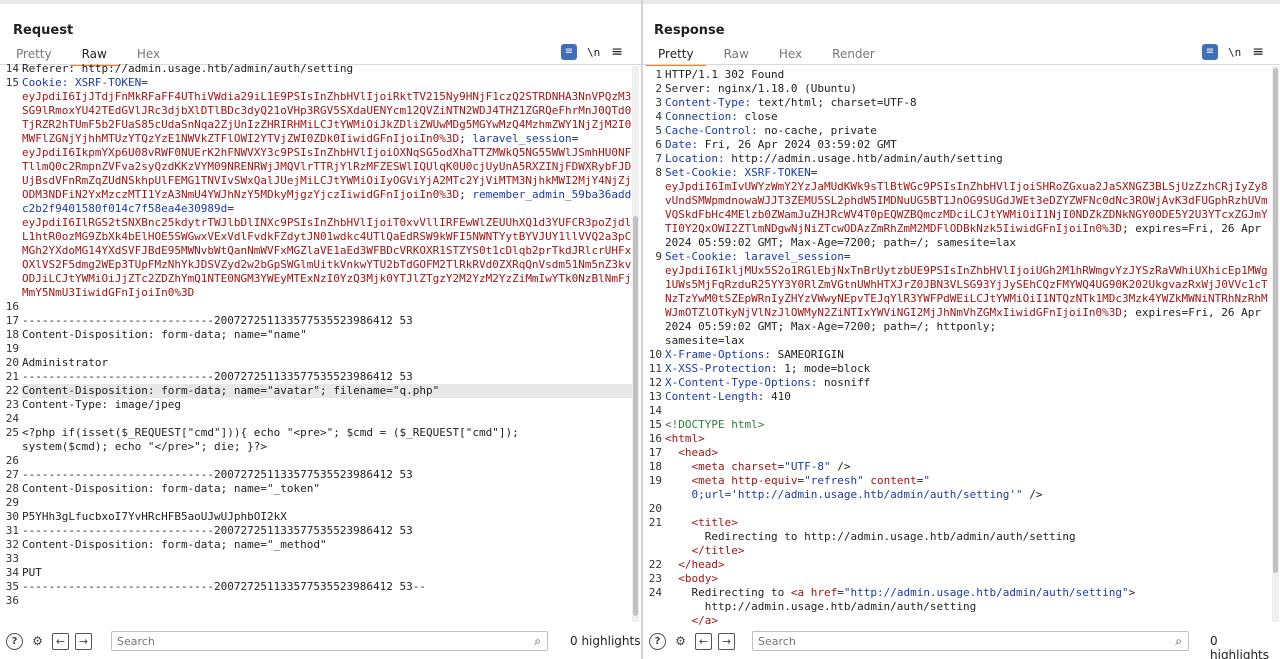  What do you see at coordinates (12, 306) in the screenshot?
I see `line-number: 16` at bounding box center [12, 306].